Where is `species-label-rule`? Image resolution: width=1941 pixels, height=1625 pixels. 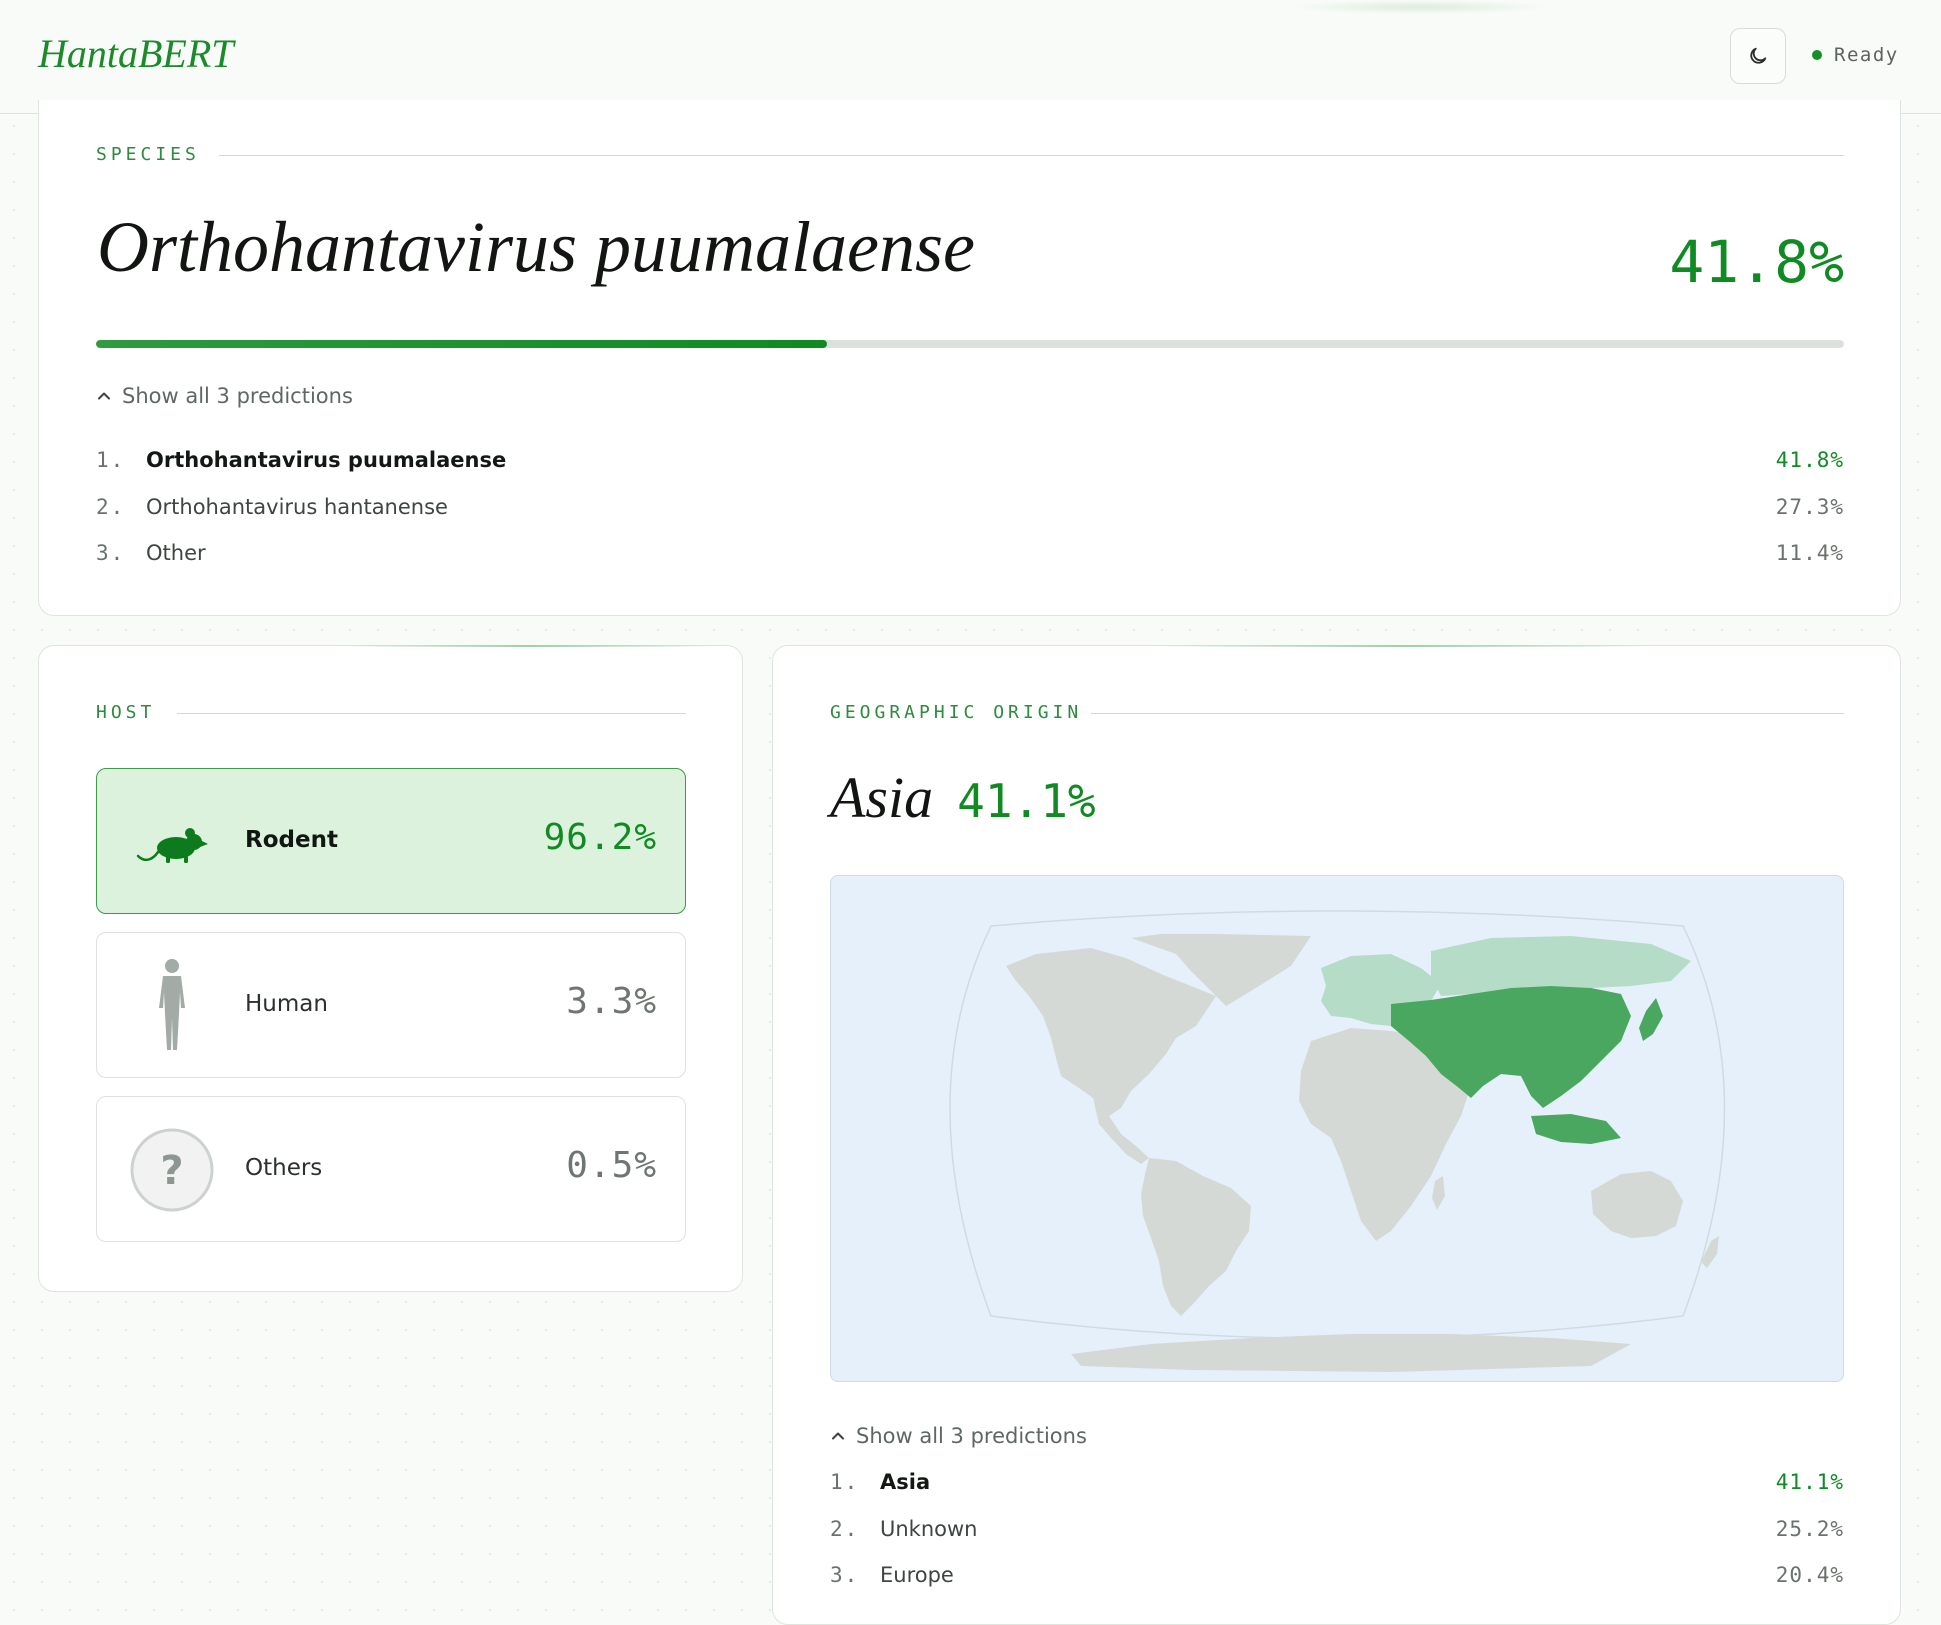
species-label-rule is located at coordinates (1031, 155).